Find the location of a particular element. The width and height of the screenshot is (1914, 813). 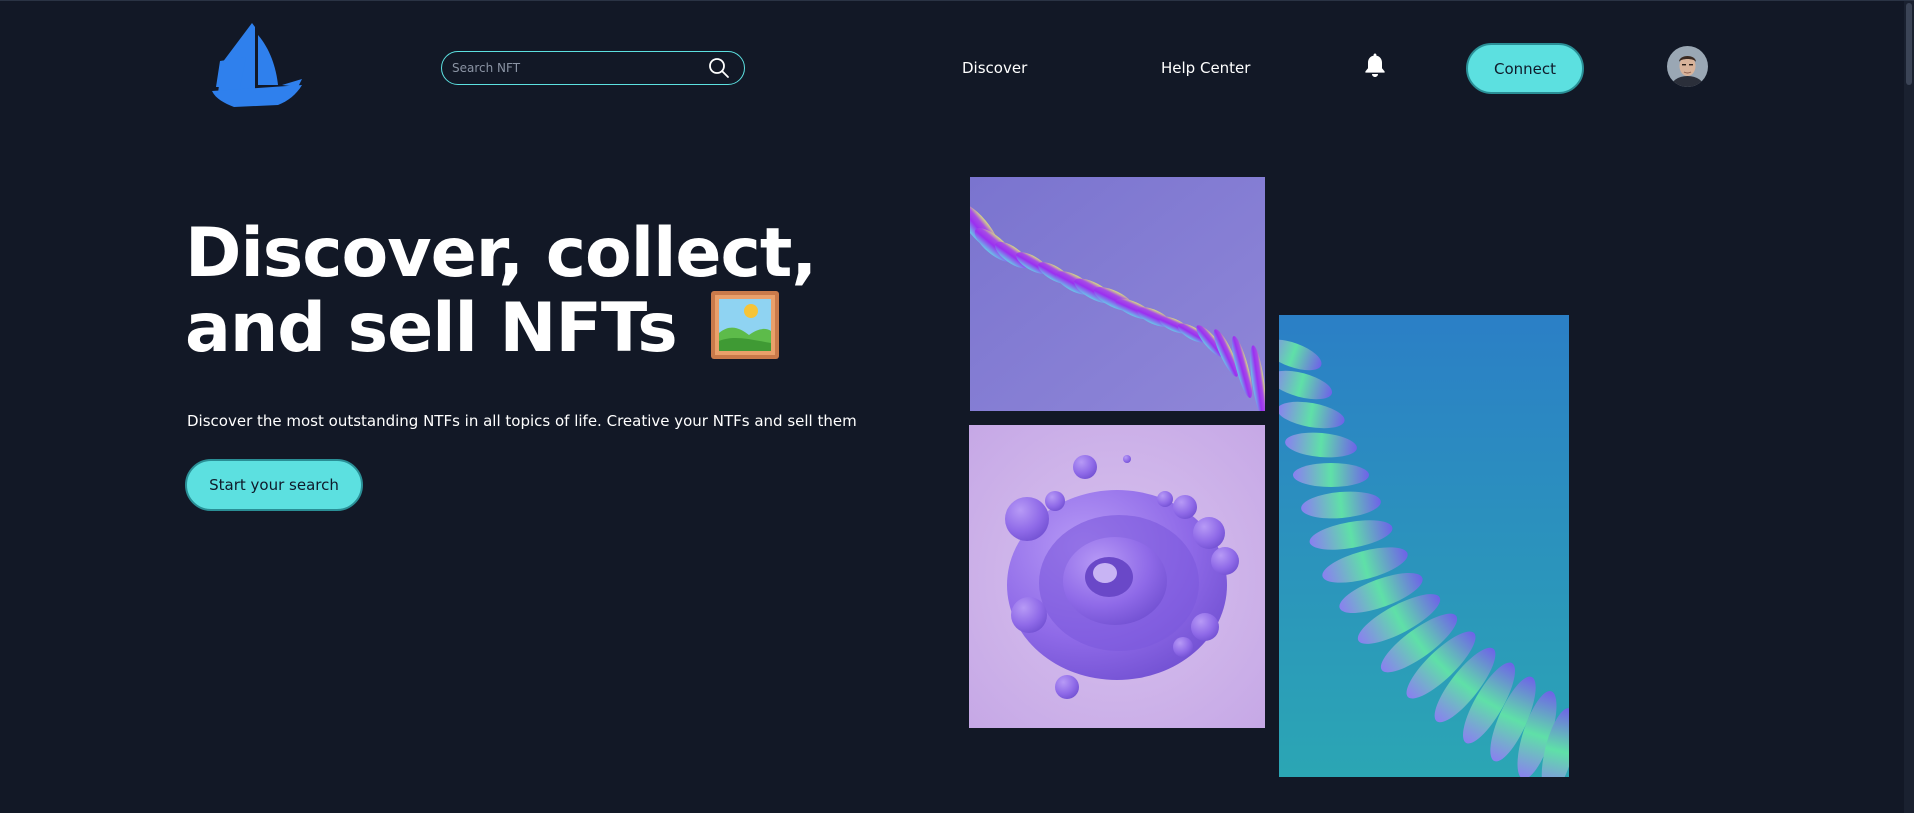

search-icon is located at coordinates (719, 68).